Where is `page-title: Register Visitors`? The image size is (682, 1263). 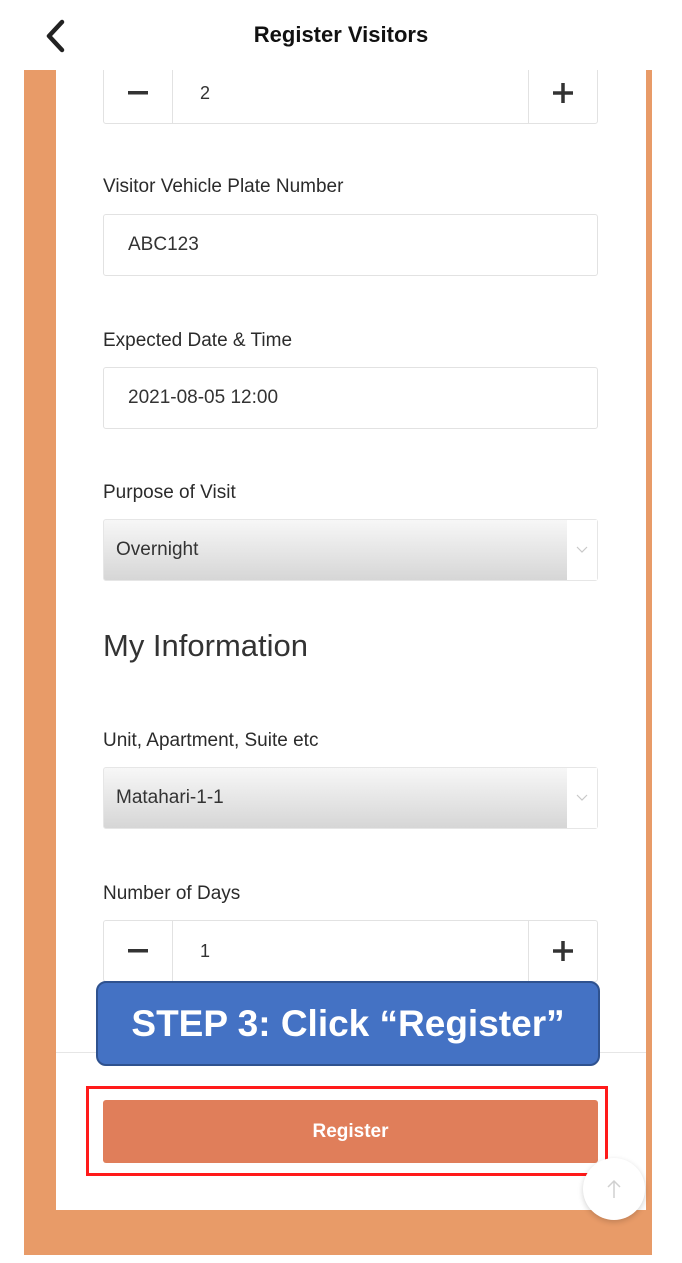 page-title: Register Visitors is located at coordinates (341, 34).